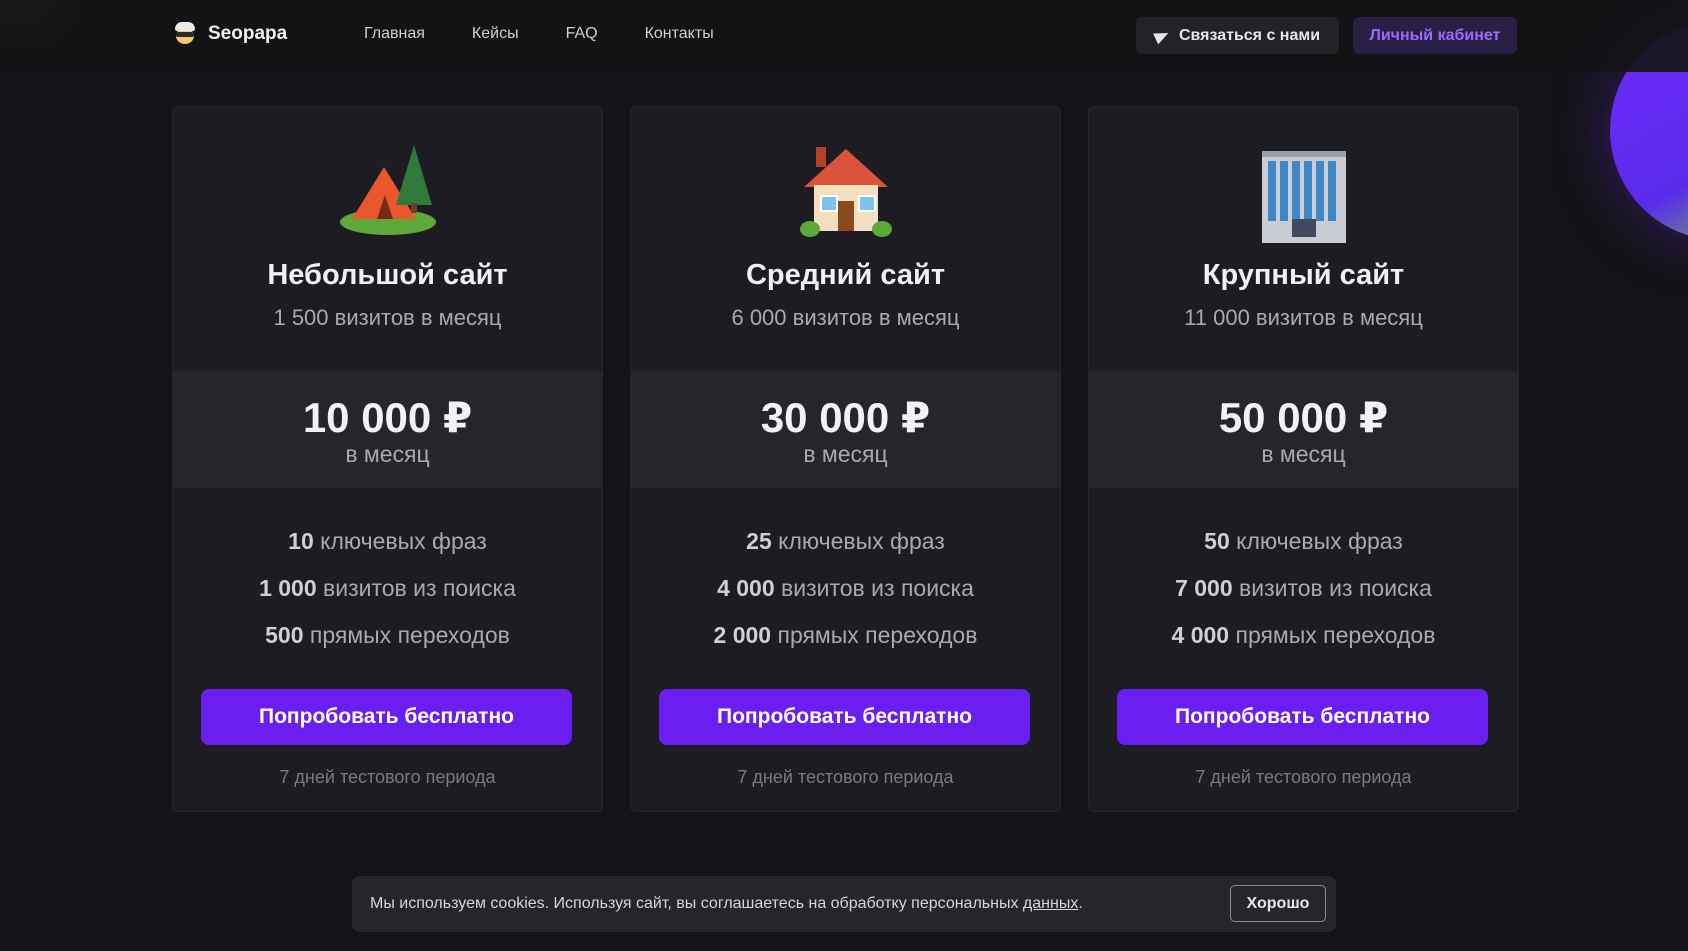 Image resolution: width=1688 pixels, height=951 pixels. Describe the element at coordinates (1217, 541) in the screenshot. I see `feature-value: 50` at that location.